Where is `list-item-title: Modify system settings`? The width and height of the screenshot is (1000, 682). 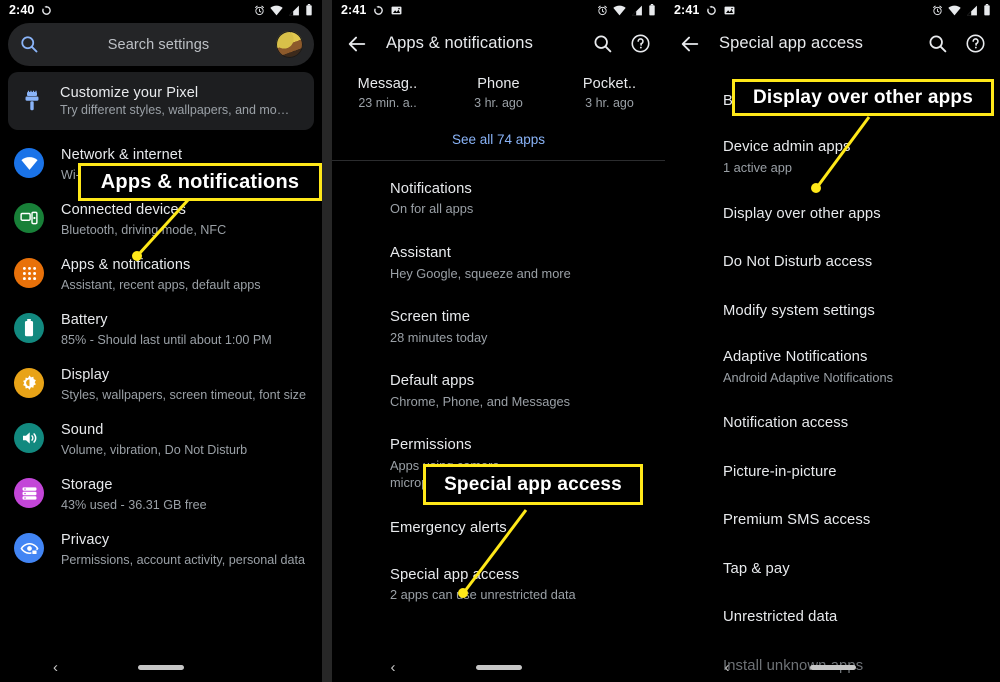
list-item-title: Modify system settings is located at coordinates (799, 310).